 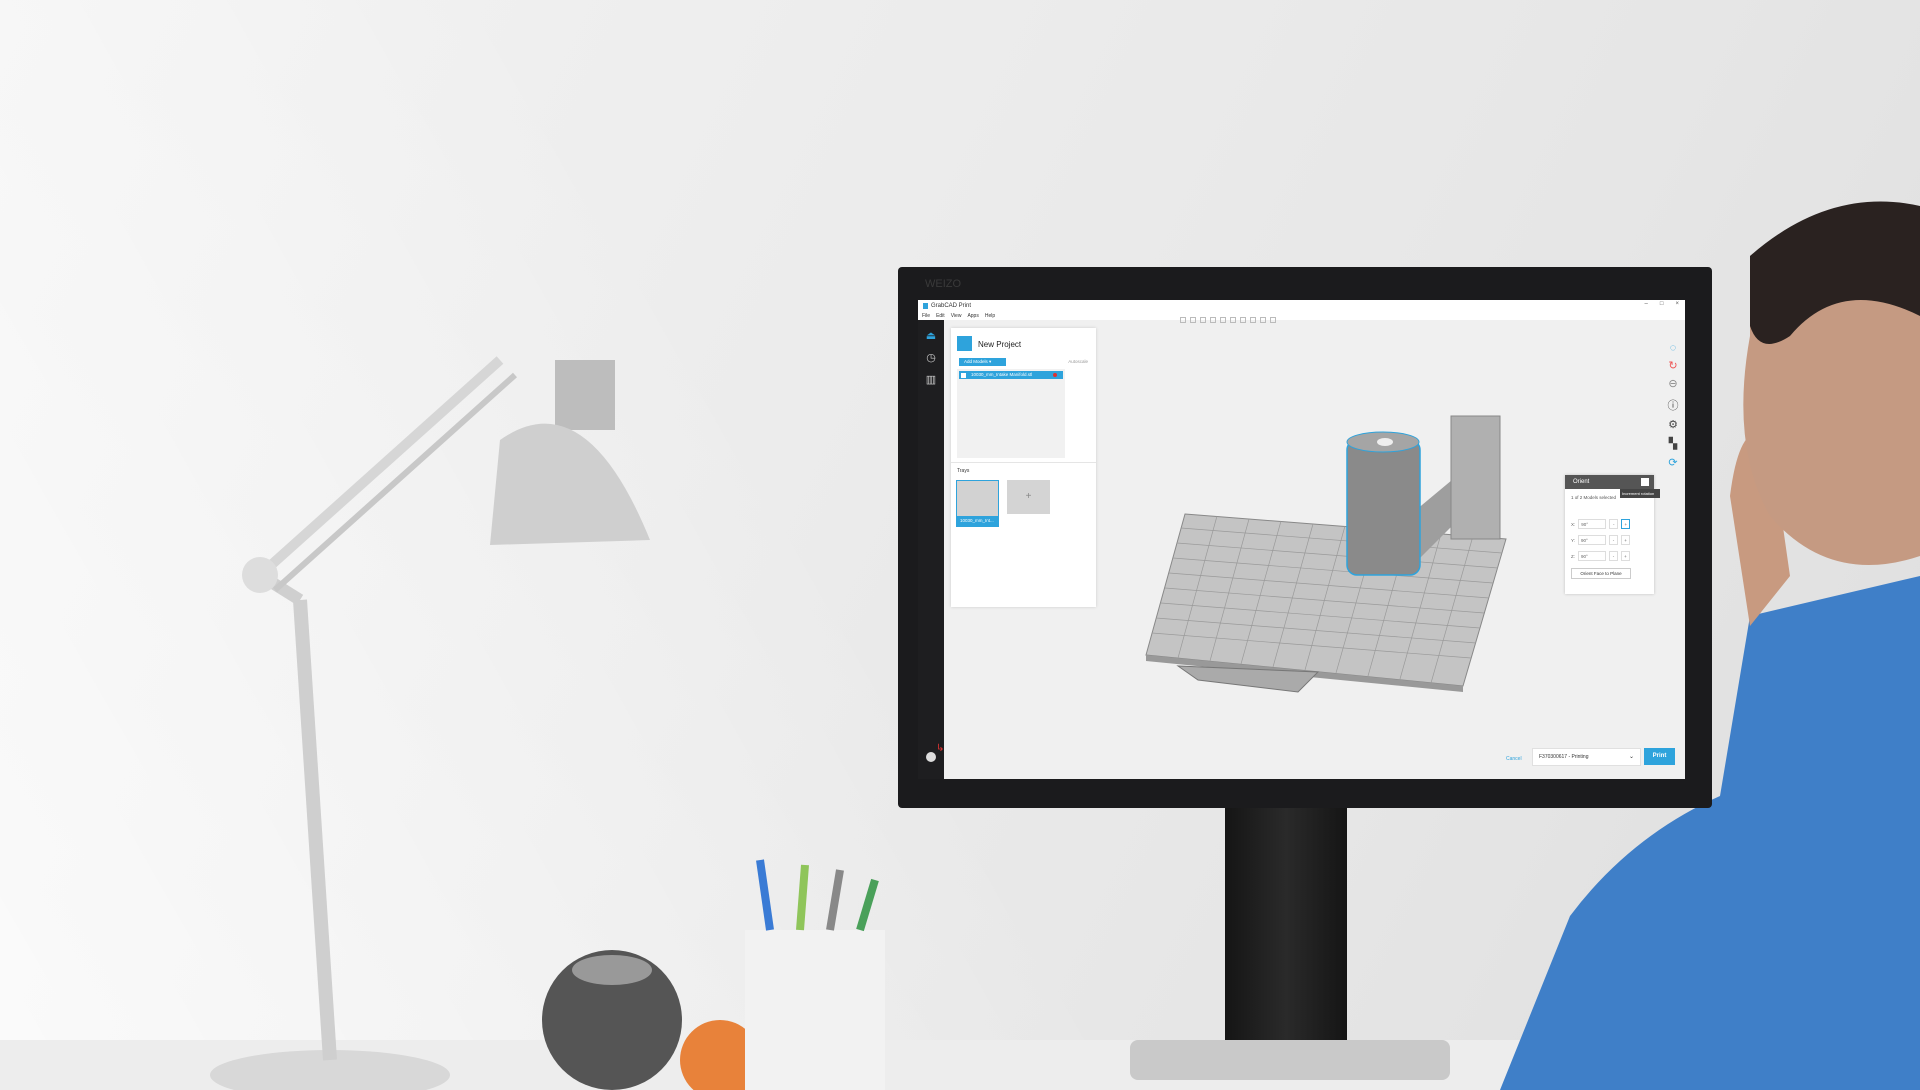 What do you see at coordinates (1023, 462) in the screenshot?
I see `divider` at bounding box center [1023, 462].